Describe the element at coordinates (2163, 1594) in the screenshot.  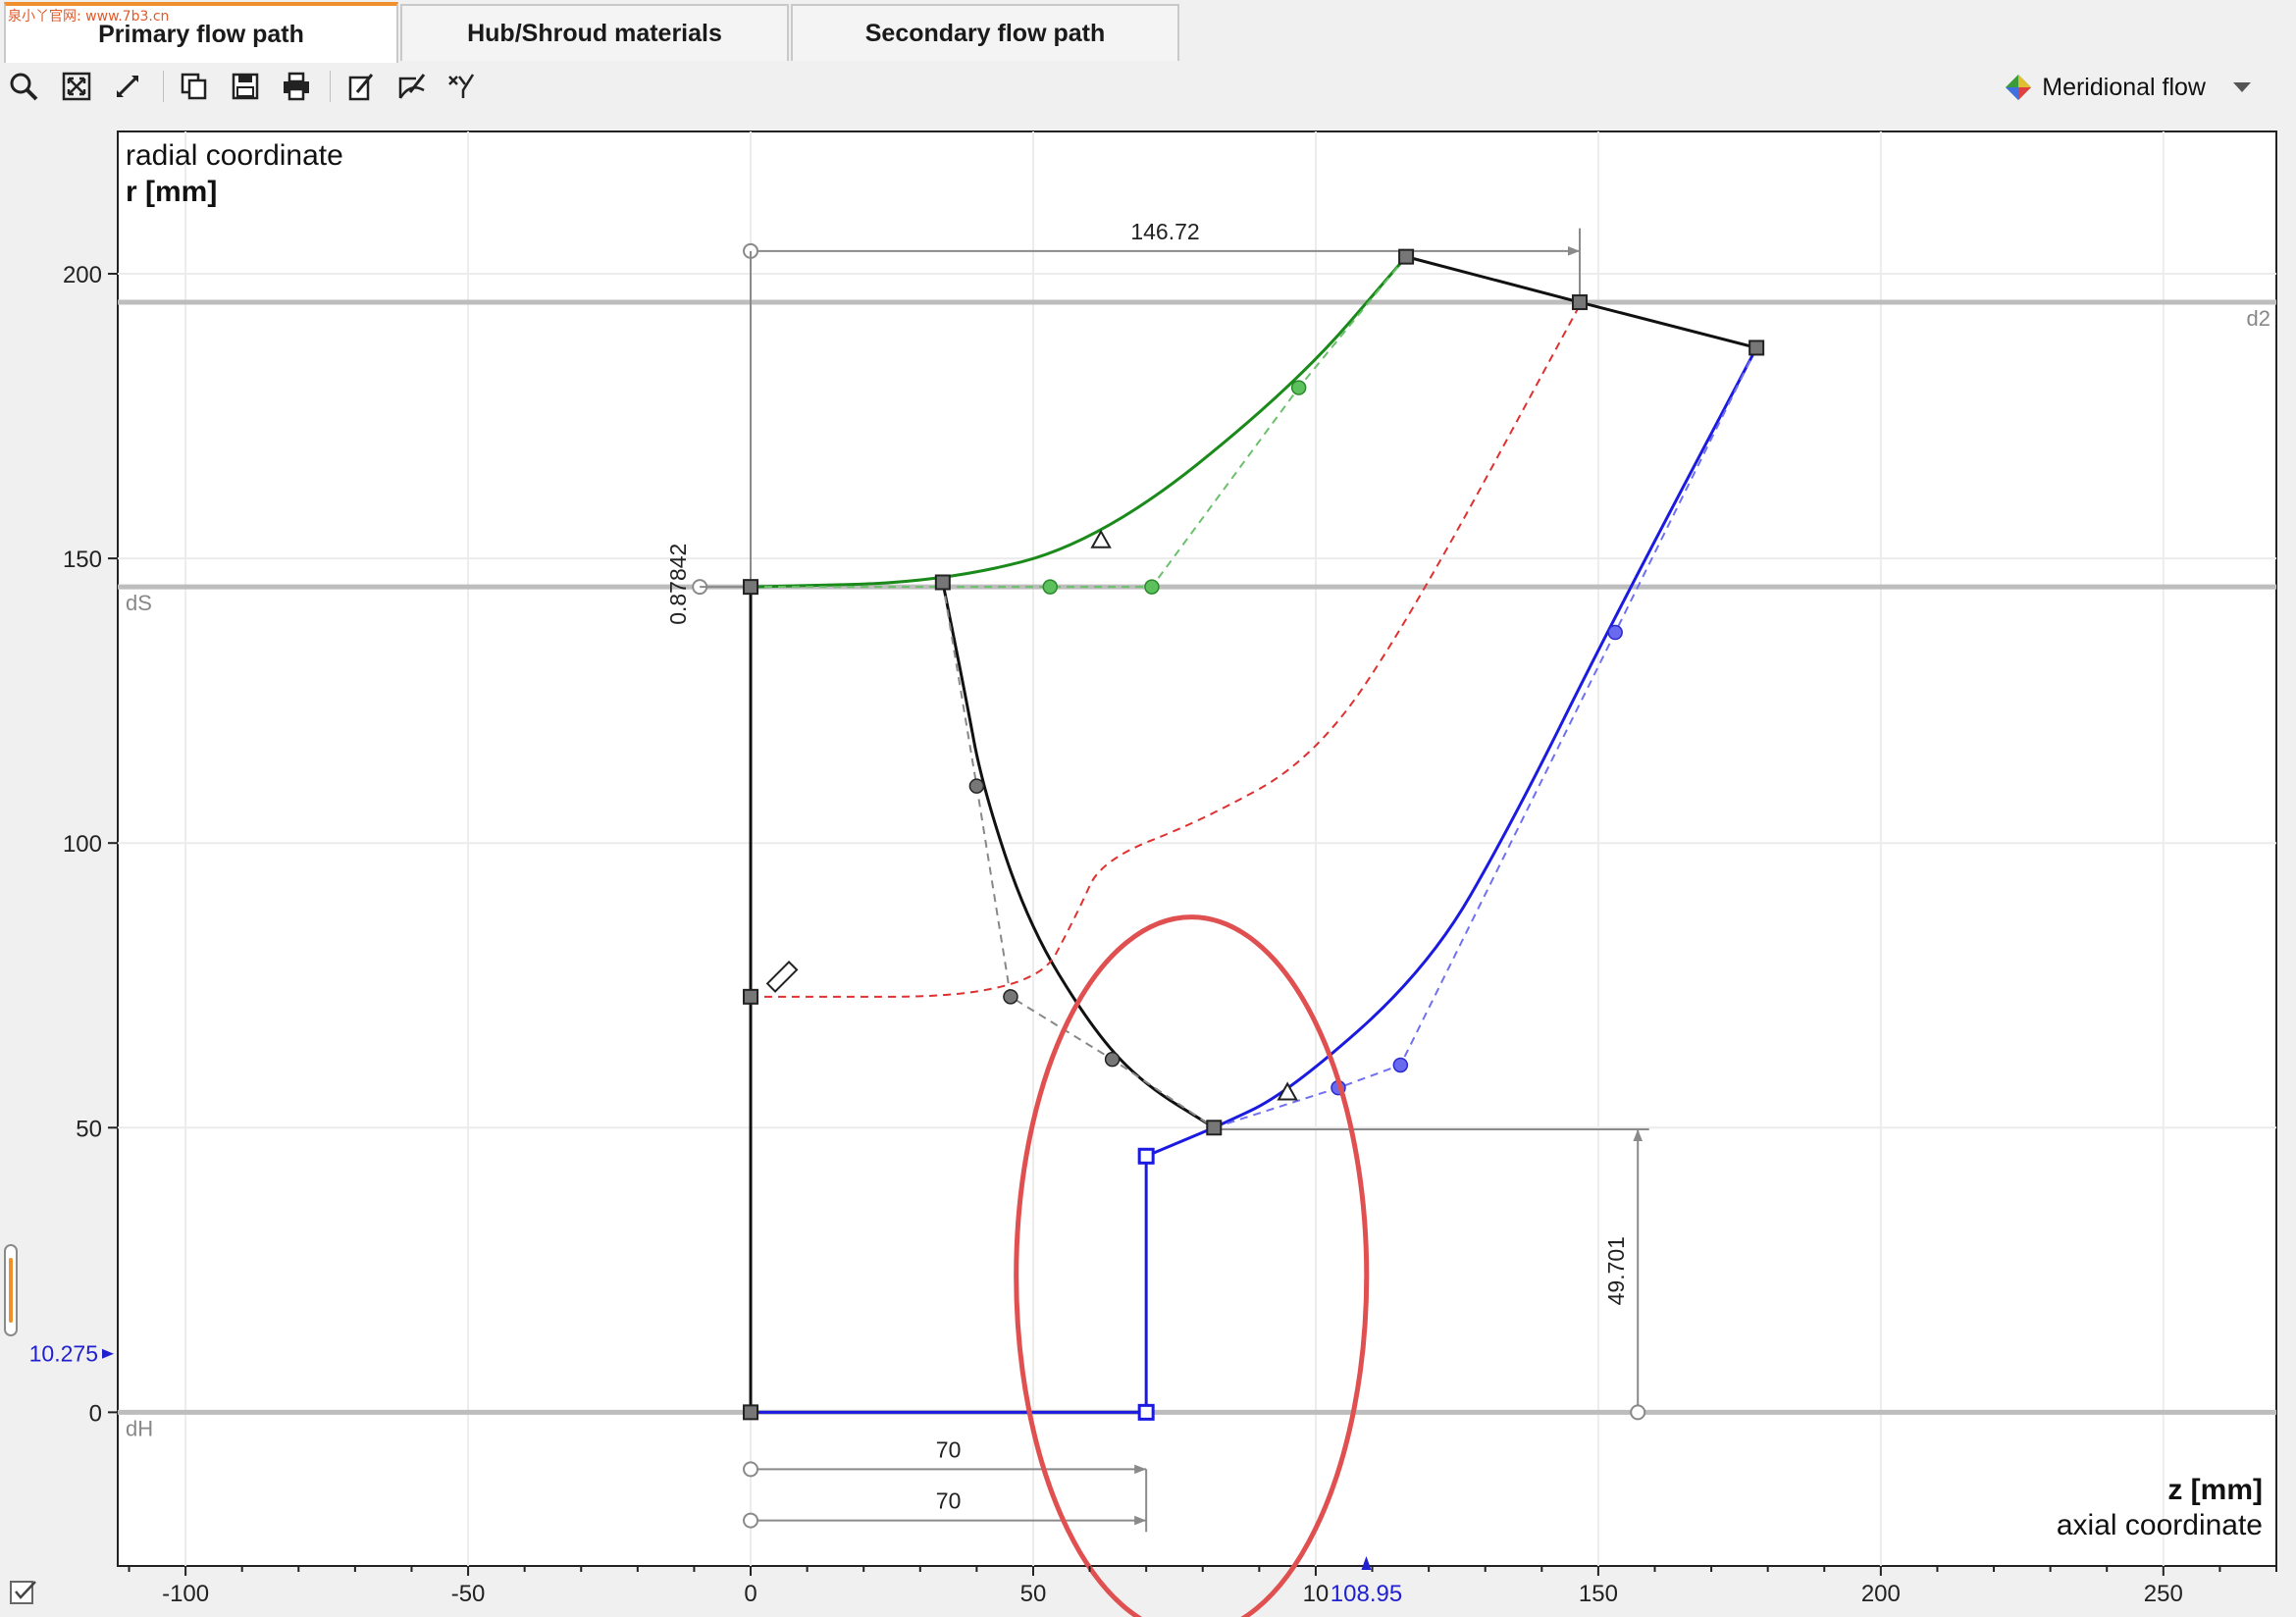
I see `x-tick-label: 250` at that location.